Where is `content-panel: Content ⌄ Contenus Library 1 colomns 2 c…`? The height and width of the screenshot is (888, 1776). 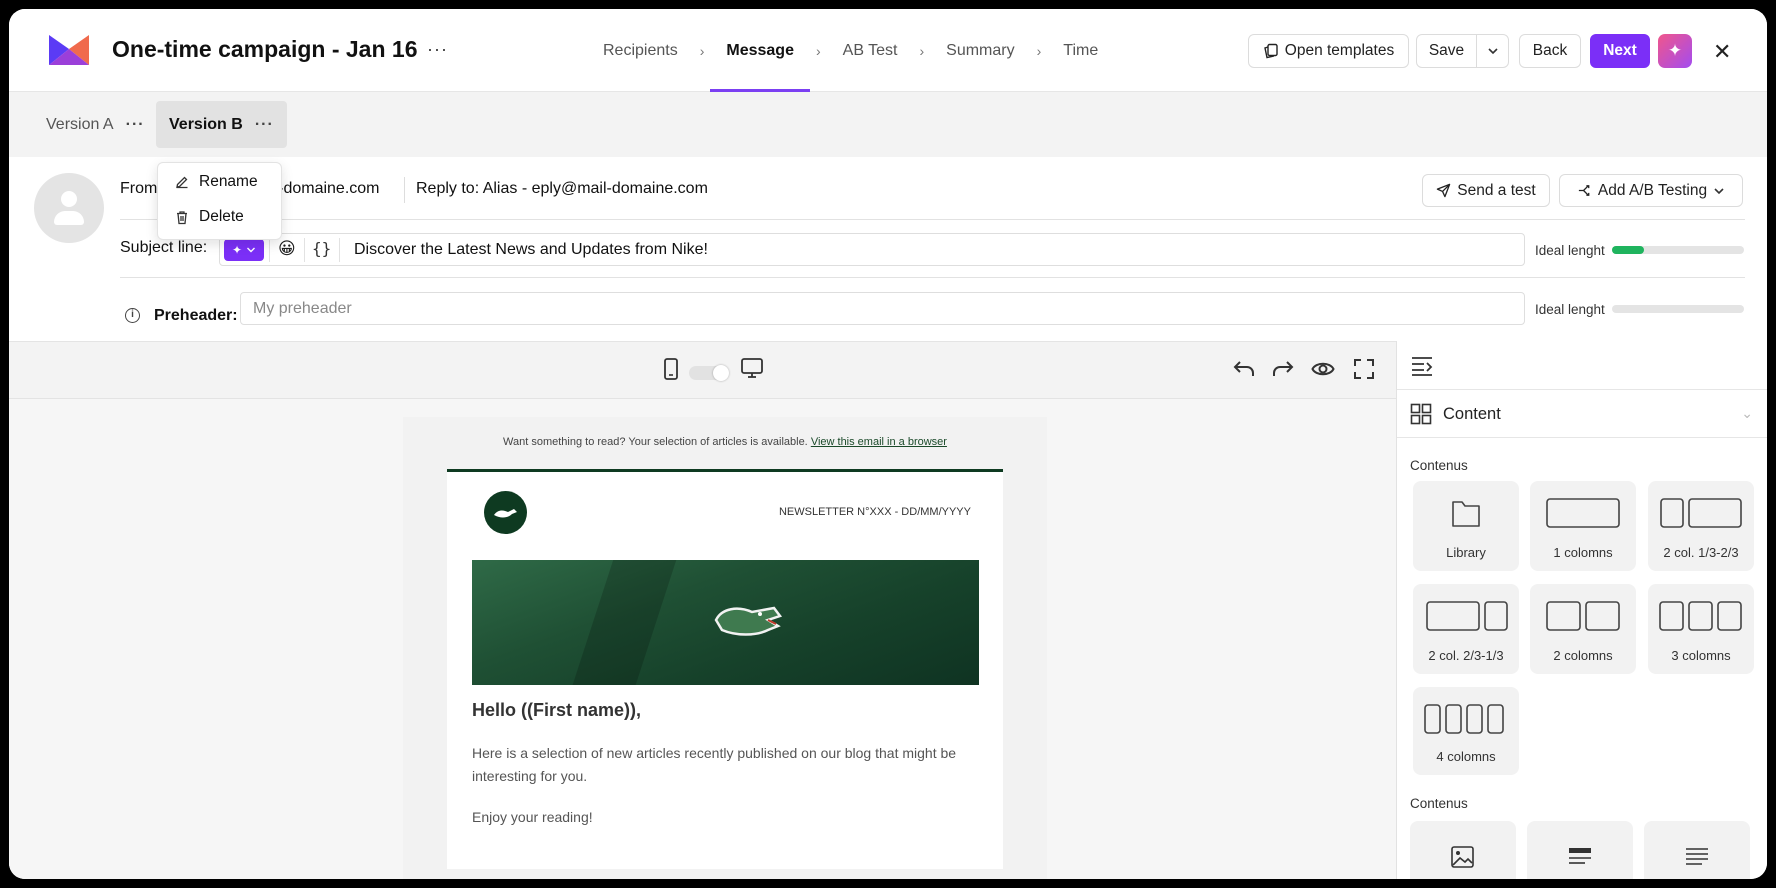
content-panel: Content ⌄ Contenus Library 1 colomns 2 c… is located at coordinates (1581, 610).